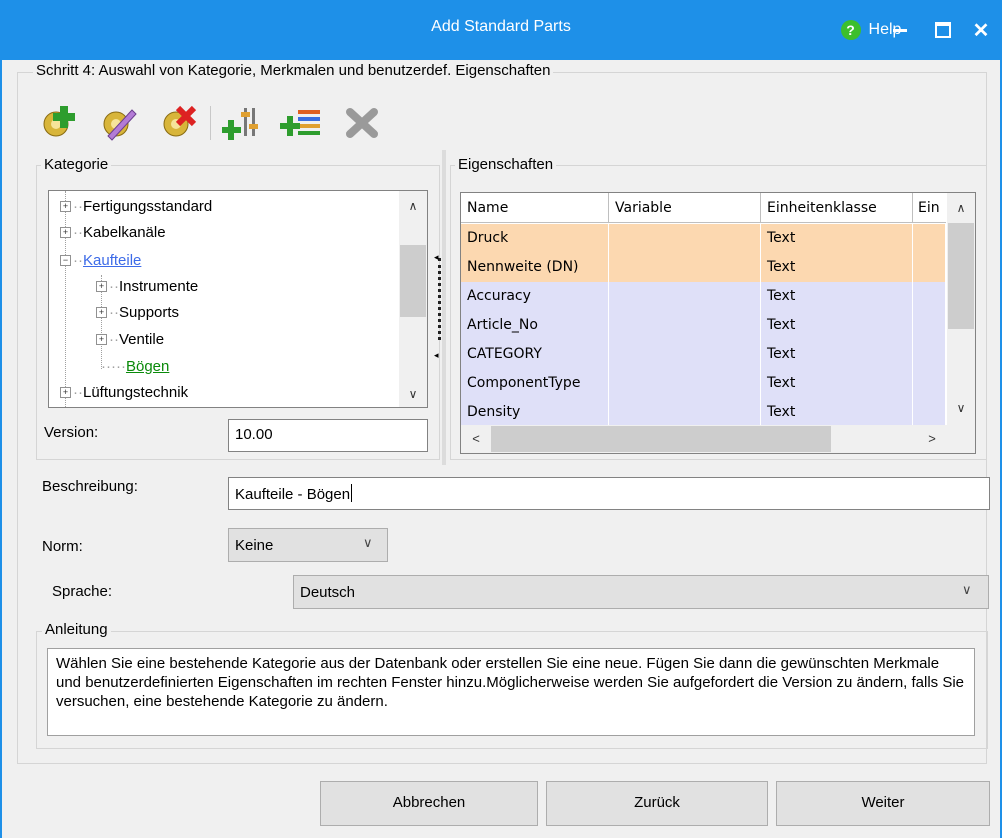 The image size is (1002, 838). Describe the element at coordinates (328, 435) in the screenshot. I see `version-input: 10.00` at that location.